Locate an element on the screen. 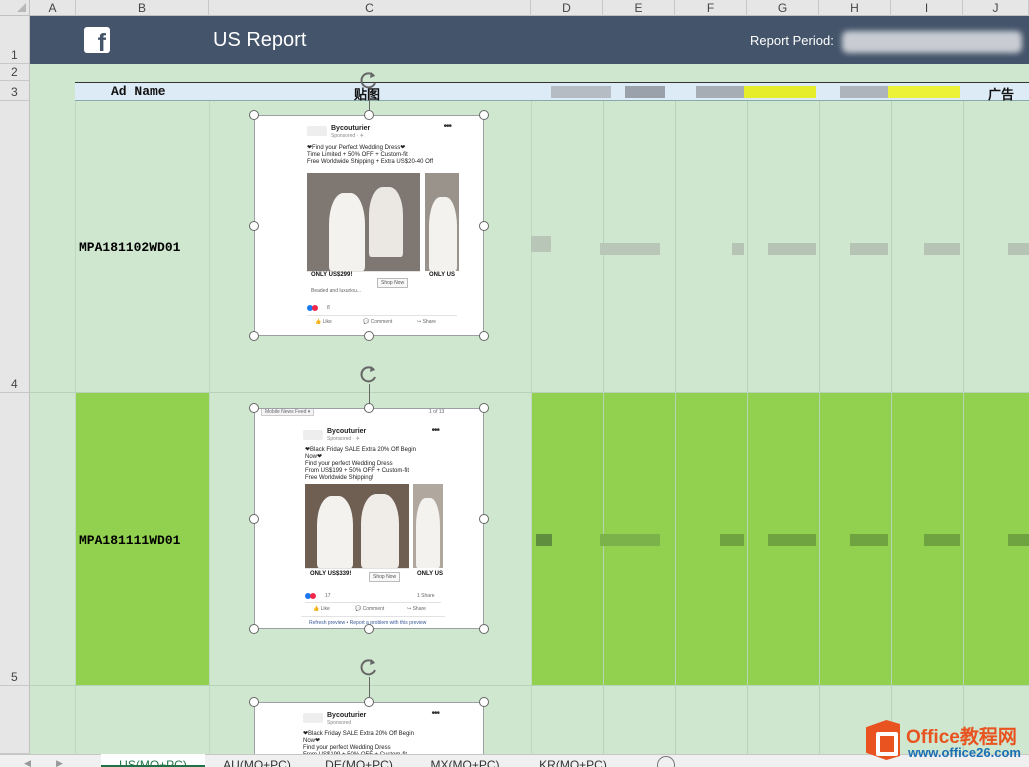  redacted-header-h is located at coordinates (864, 92).